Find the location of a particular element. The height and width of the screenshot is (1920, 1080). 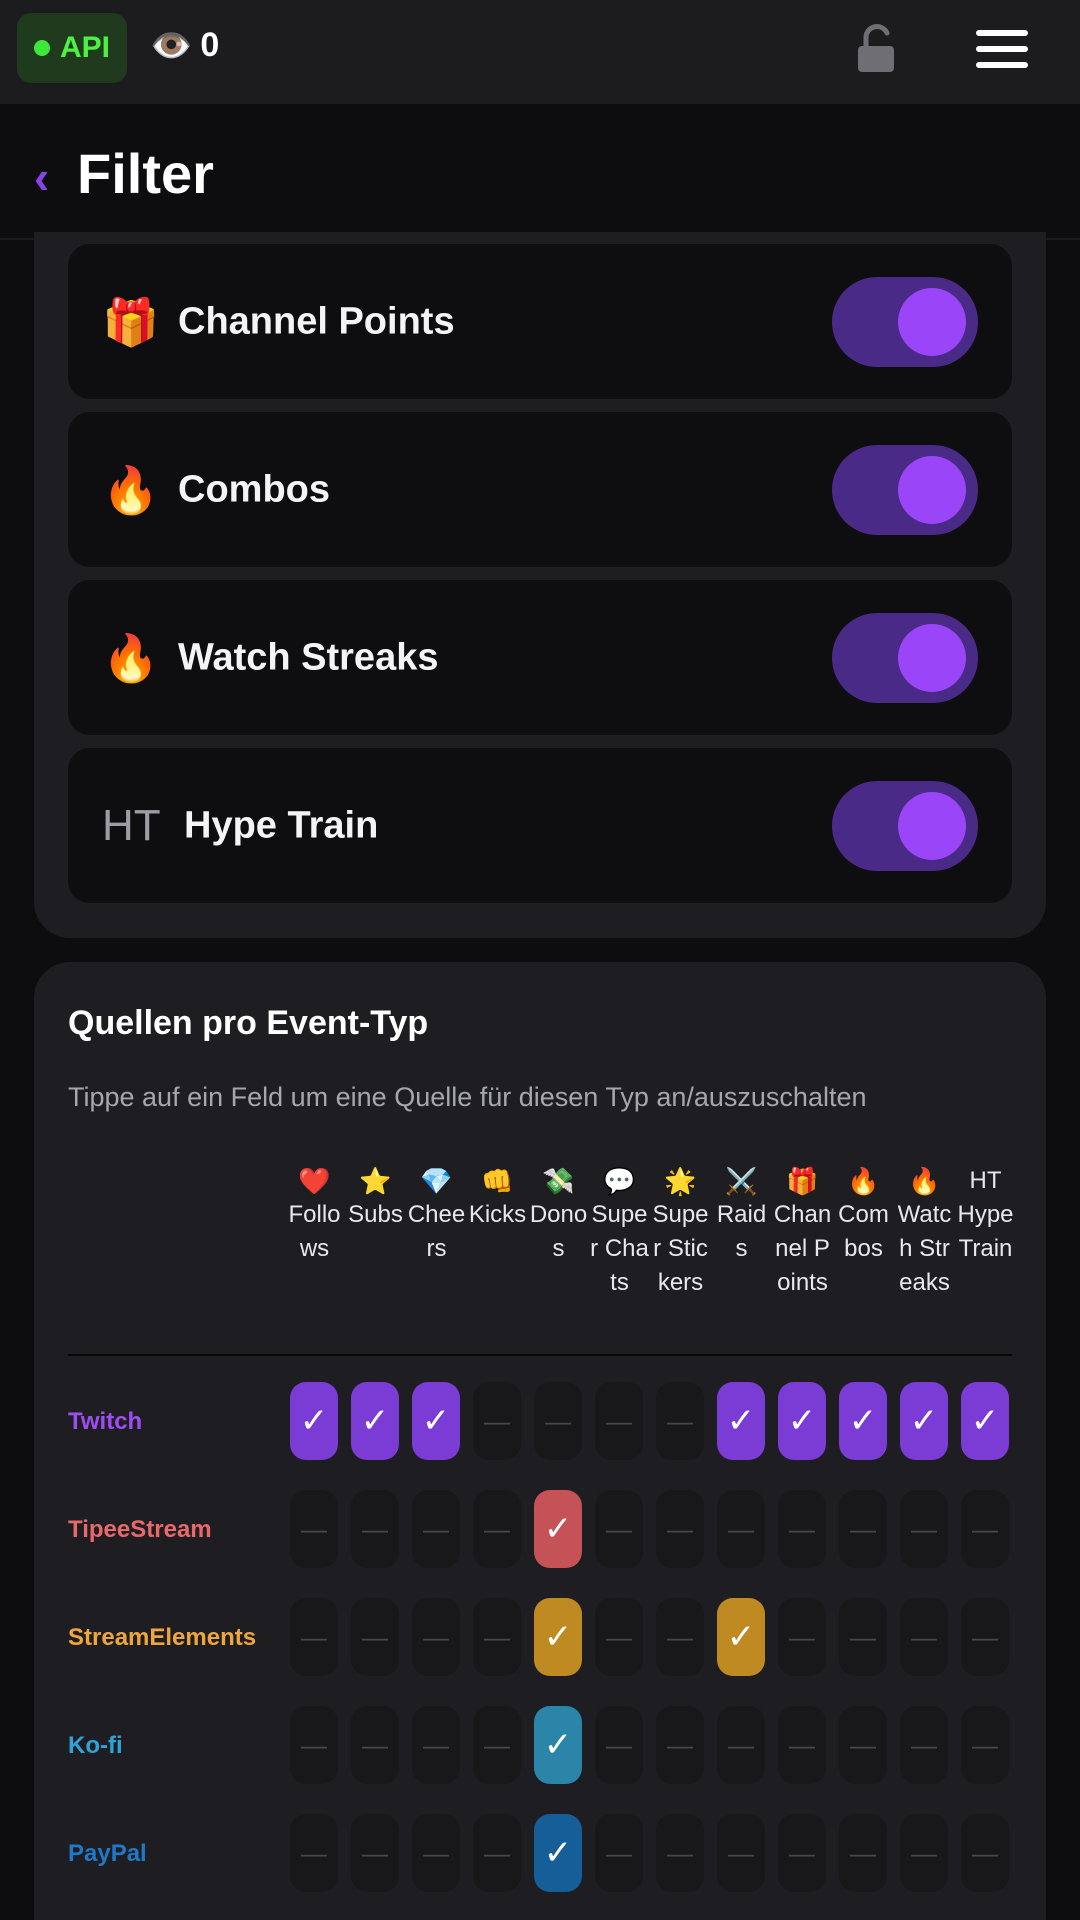

toggle-row-combos: 🔥 Combos is located at coordinates (540, 489).